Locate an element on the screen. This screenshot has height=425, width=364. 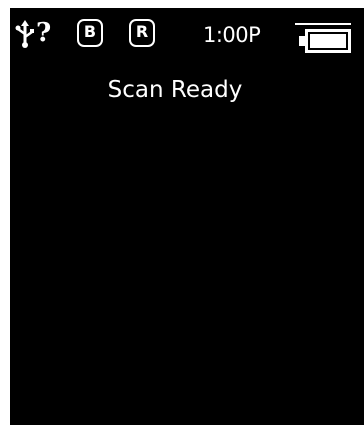
battery-top-line is located at coordinates (323, 24).